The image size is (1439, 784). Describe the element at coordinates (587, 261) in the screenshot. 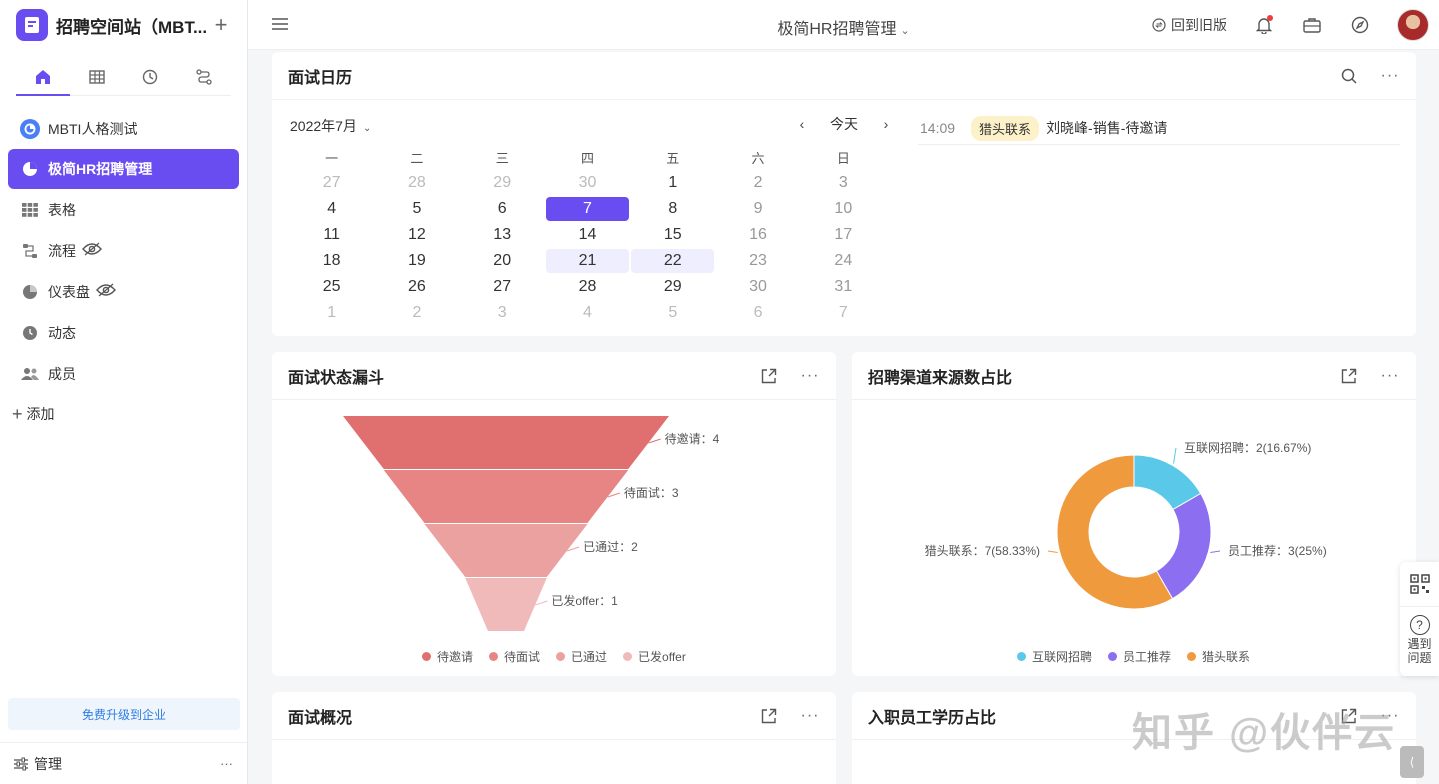

I see `calendar-day: 21` at that location.